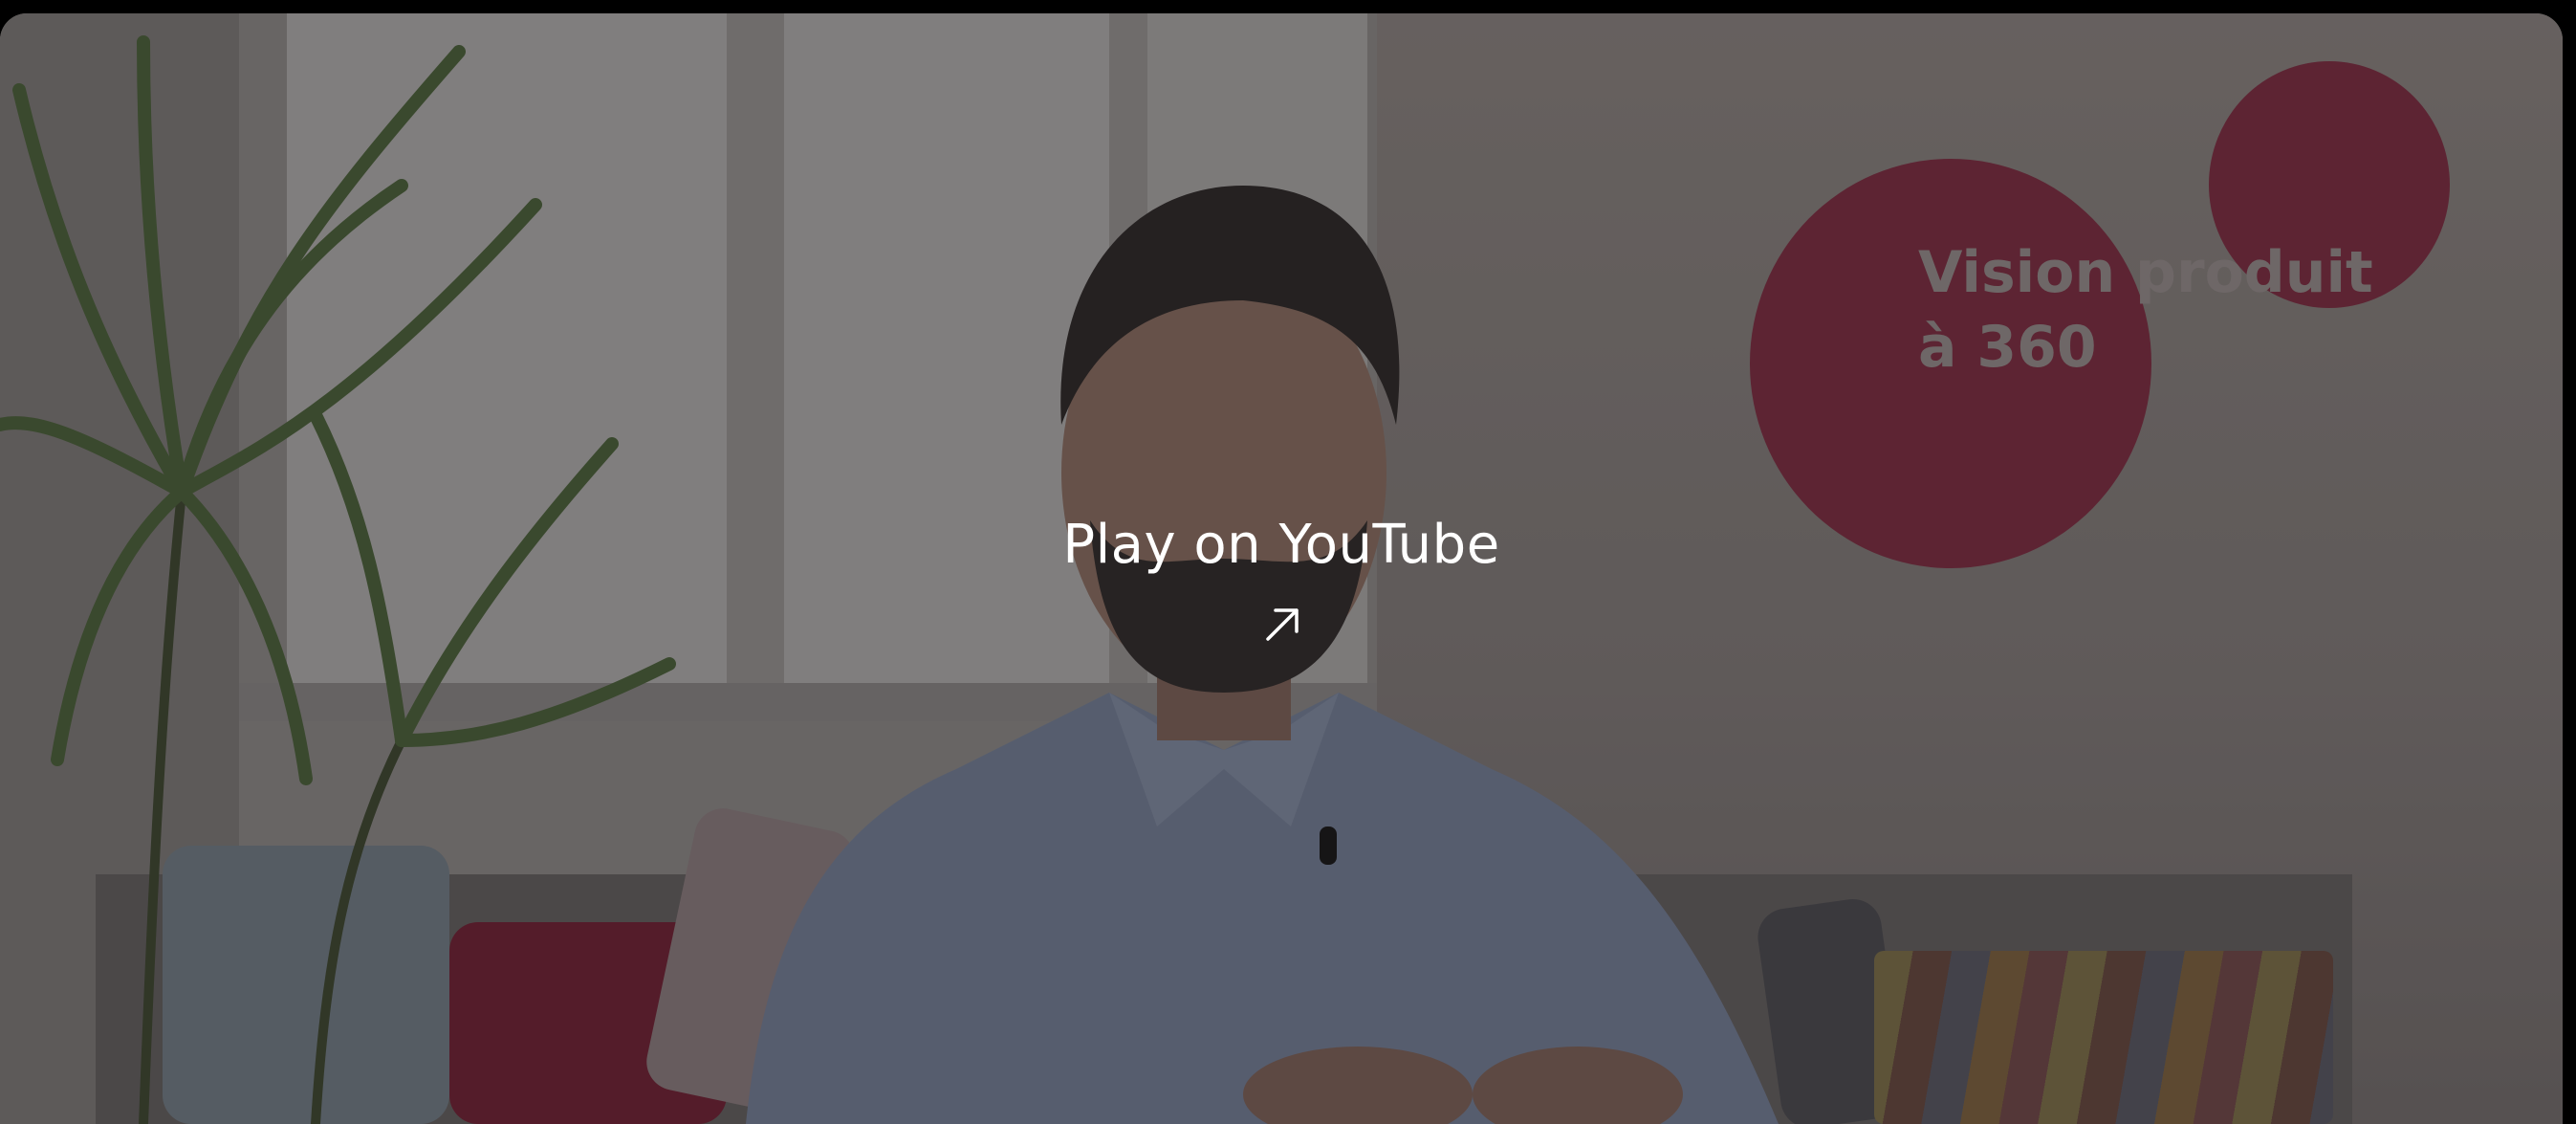 The image size is (2576, 1124). I want to click on external-arrow-icon, so click(1282, 624).